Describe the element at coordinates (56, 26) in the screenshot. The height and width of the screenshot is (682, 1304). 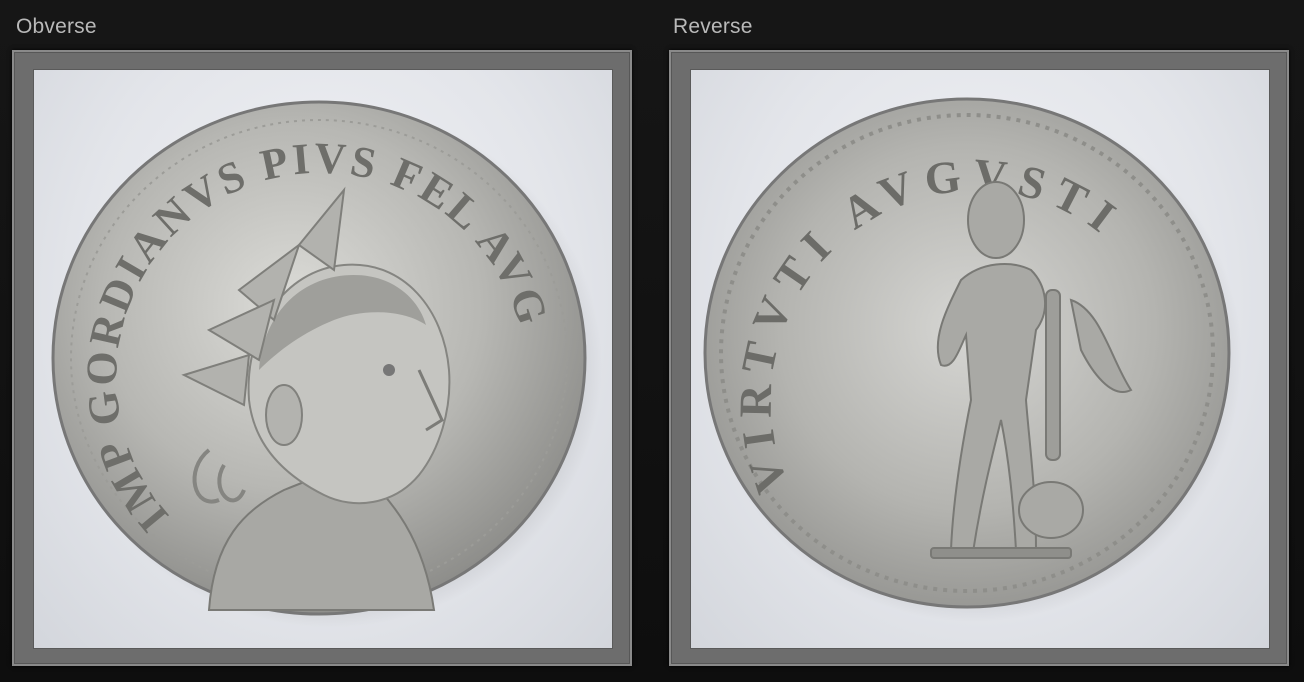
I see `obverse-label: Obverse` at that location.